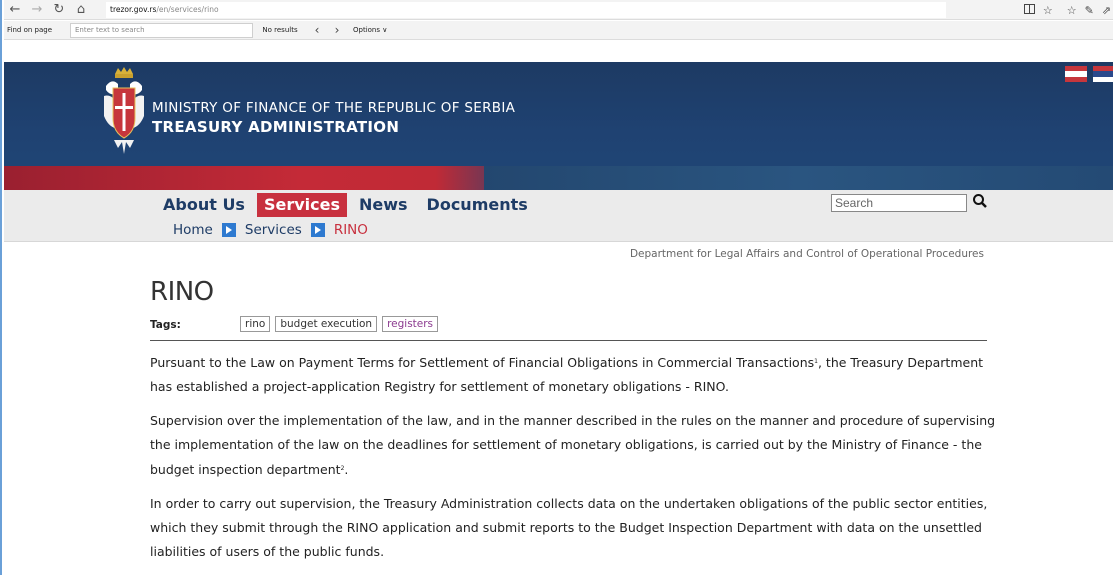  Describe the element at coordinates (124, 113) in the screenshot. I see `serbian-coat-of-arms-icon` at that location.